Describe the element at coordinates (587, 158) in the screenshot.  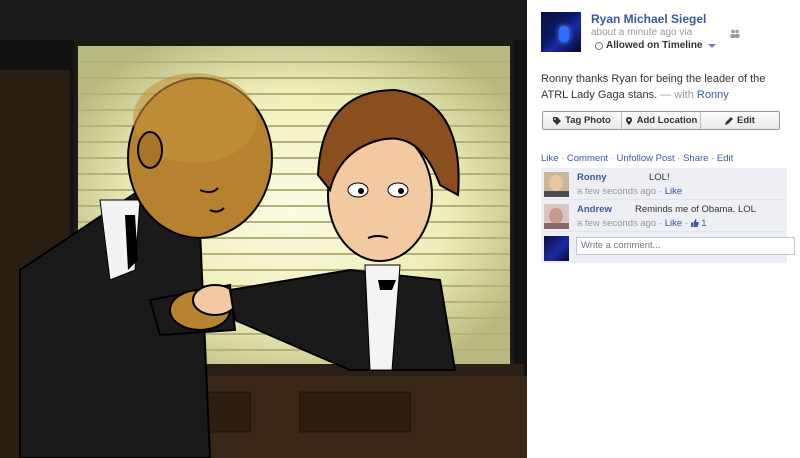
I see `comment-link: Comment` at that location.